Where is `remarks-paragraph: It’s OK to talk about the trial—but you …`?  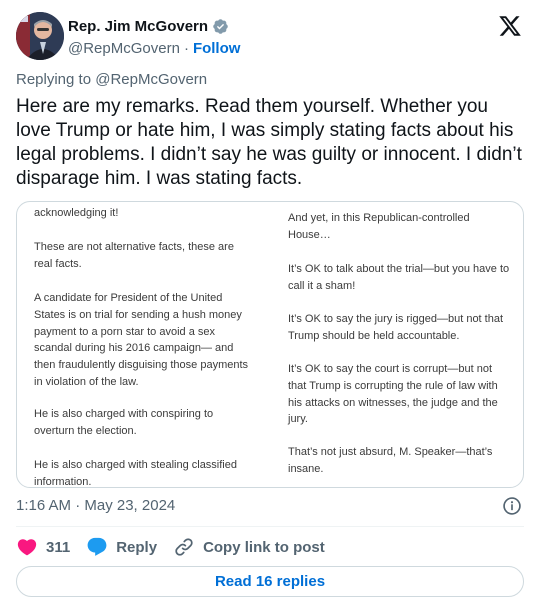 remarks-paragraph: It’s OK to talk about the trial—but you … is located at coordinates (399, 277).